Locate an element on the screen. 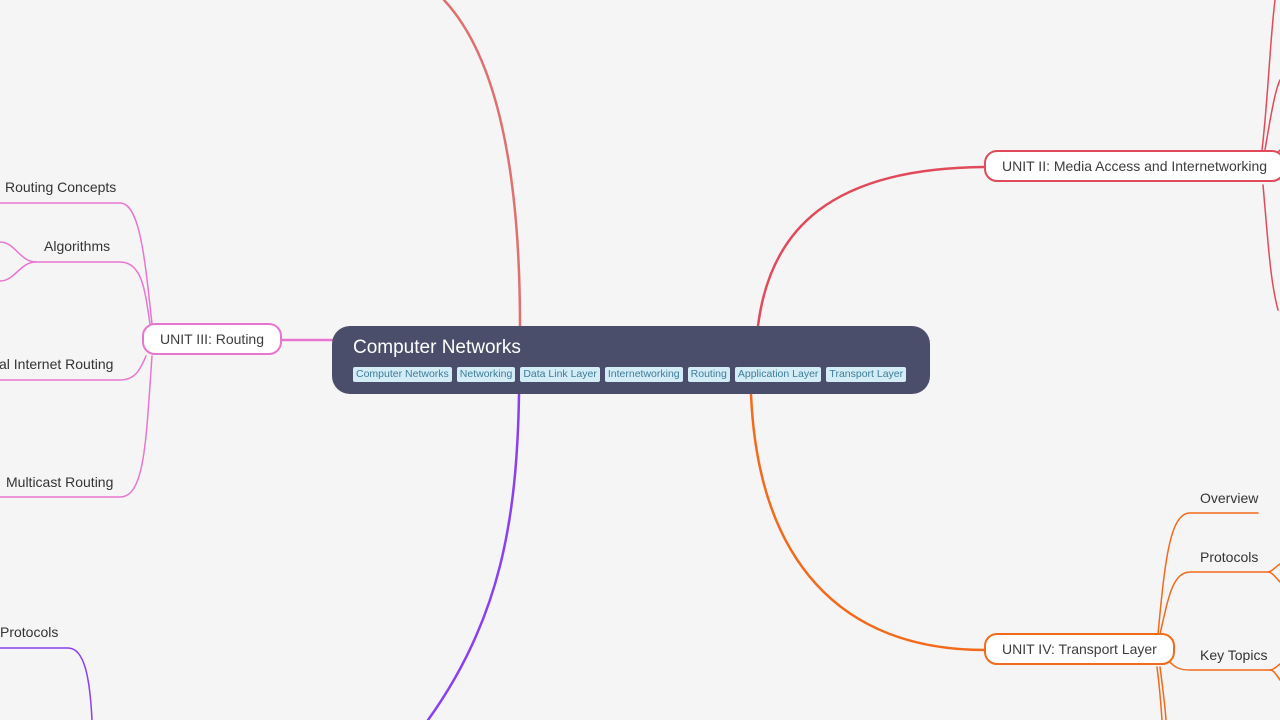 This screenshot has height=720, width=1280. tag: Data Link Layer is located at coordinates (560, 374).